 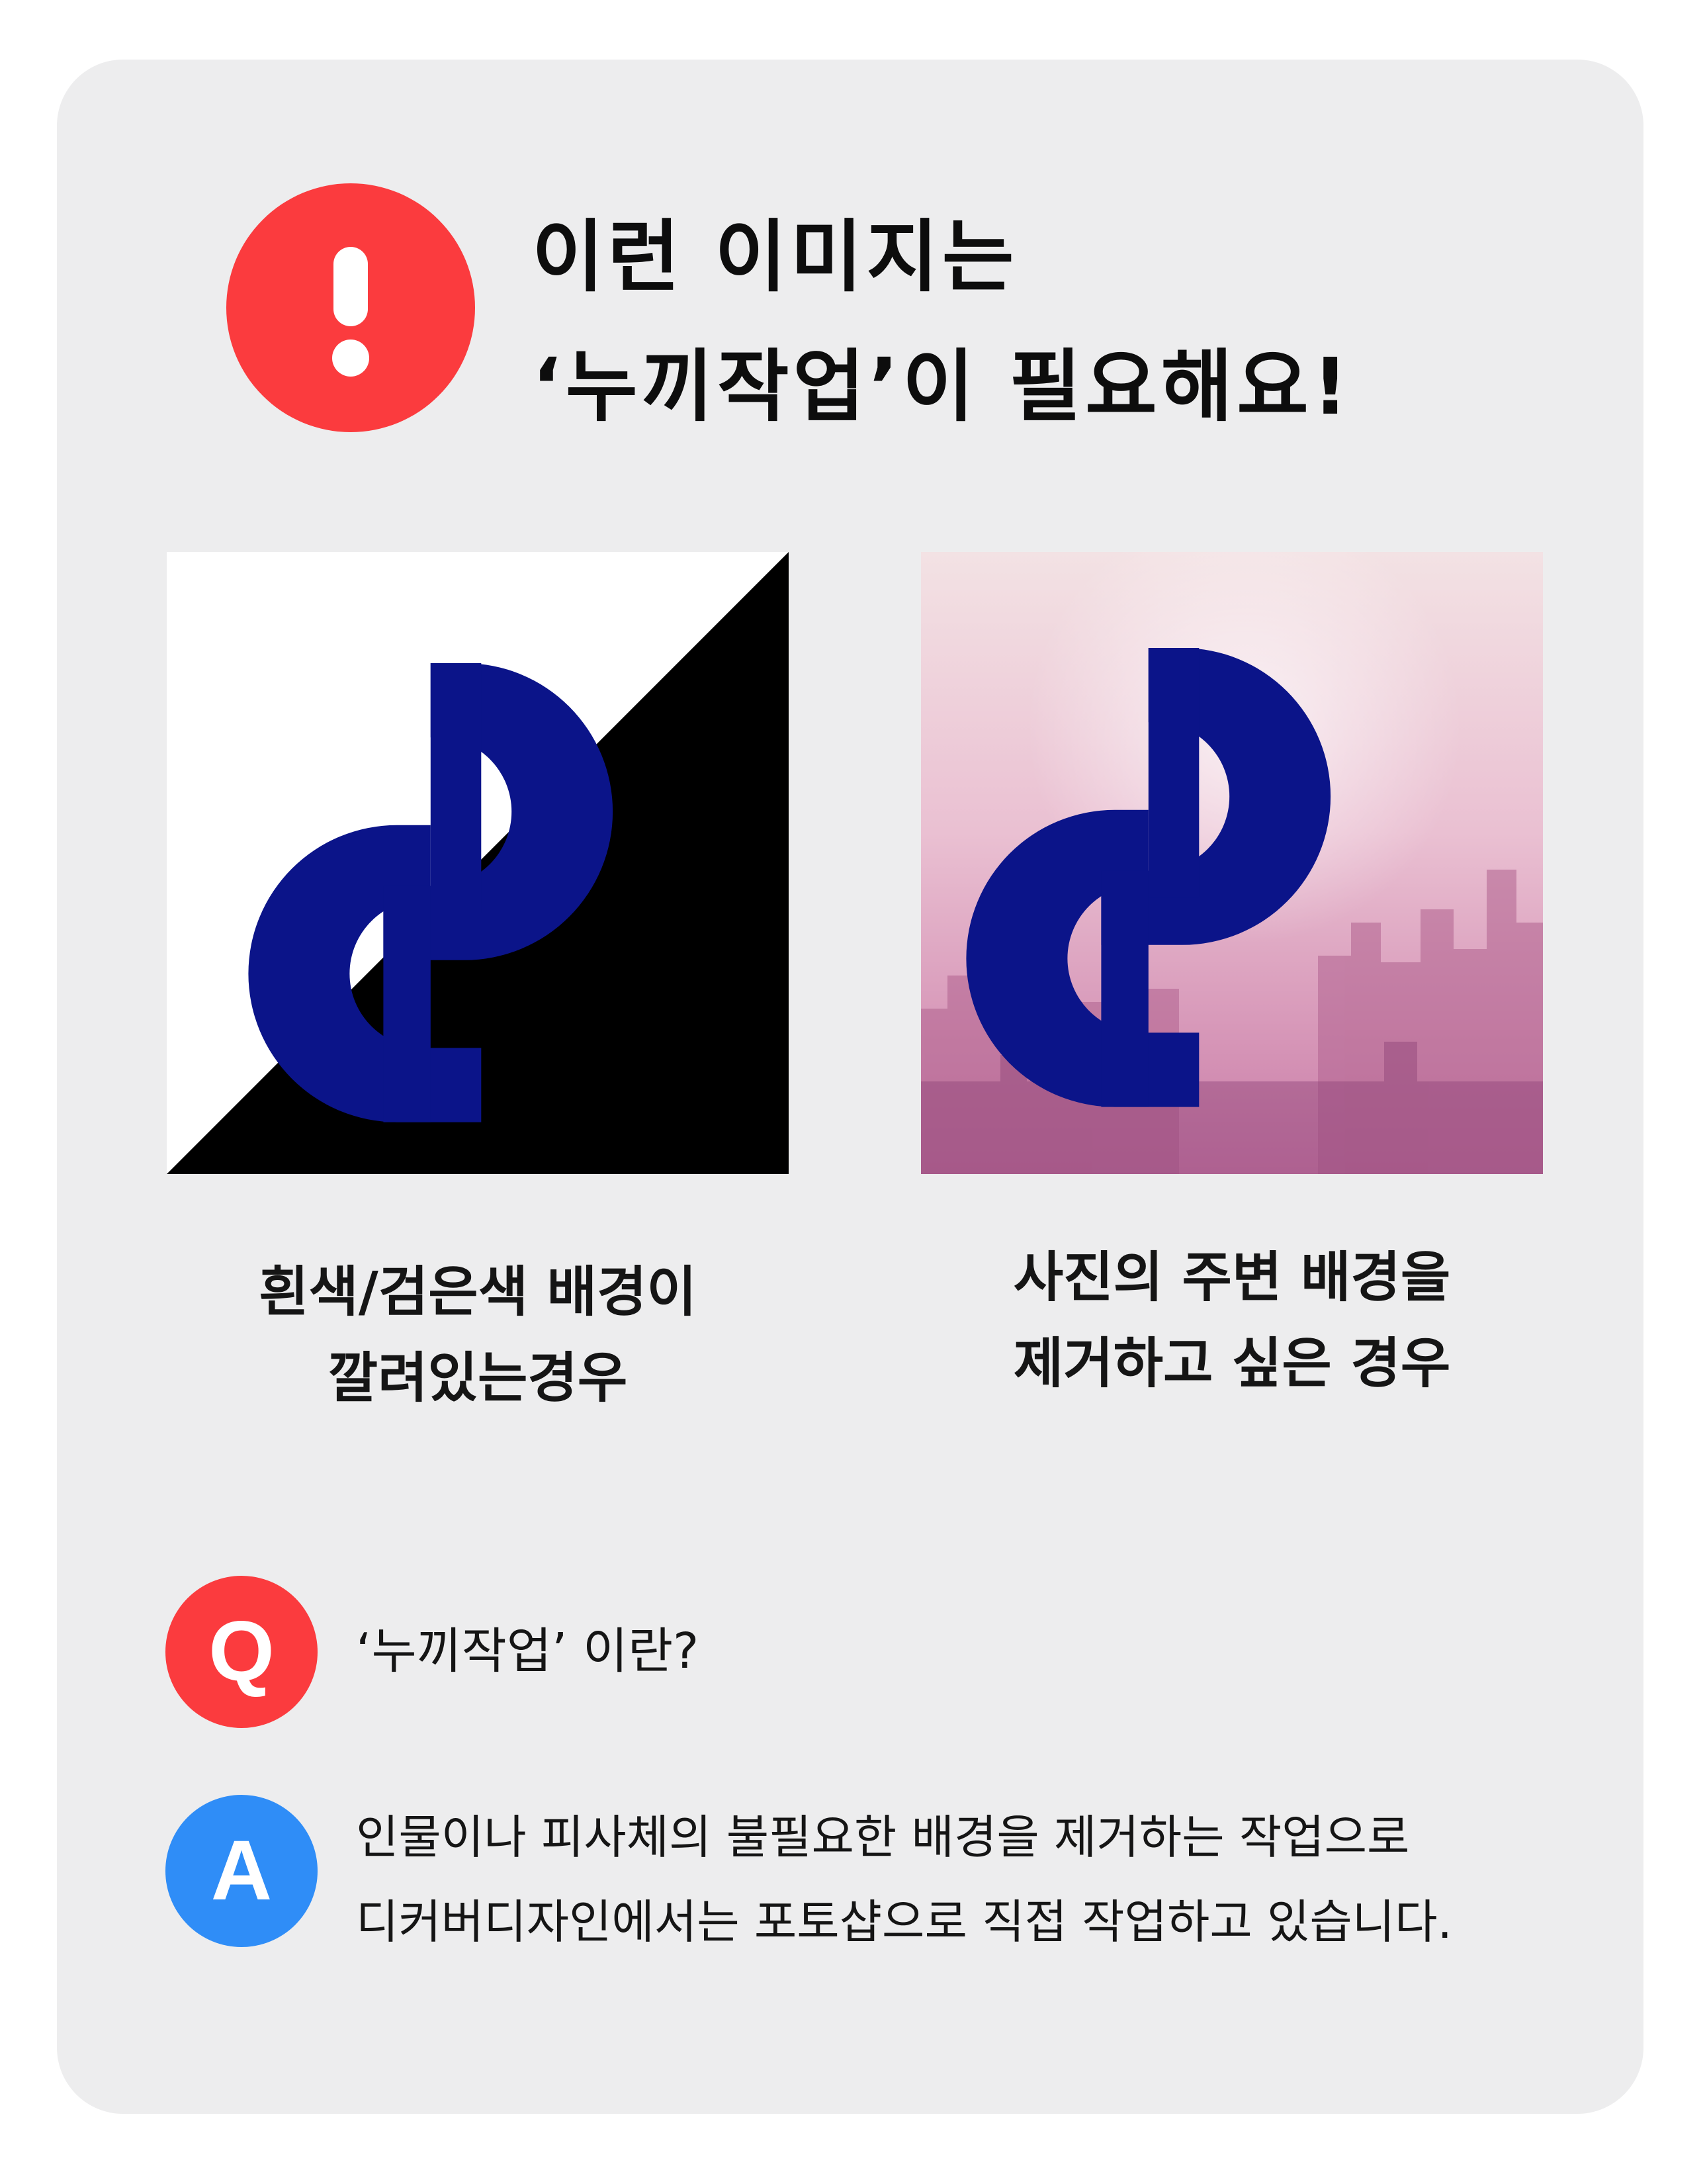 I want to click on example-image-split-background, so click(x=478, y=863).